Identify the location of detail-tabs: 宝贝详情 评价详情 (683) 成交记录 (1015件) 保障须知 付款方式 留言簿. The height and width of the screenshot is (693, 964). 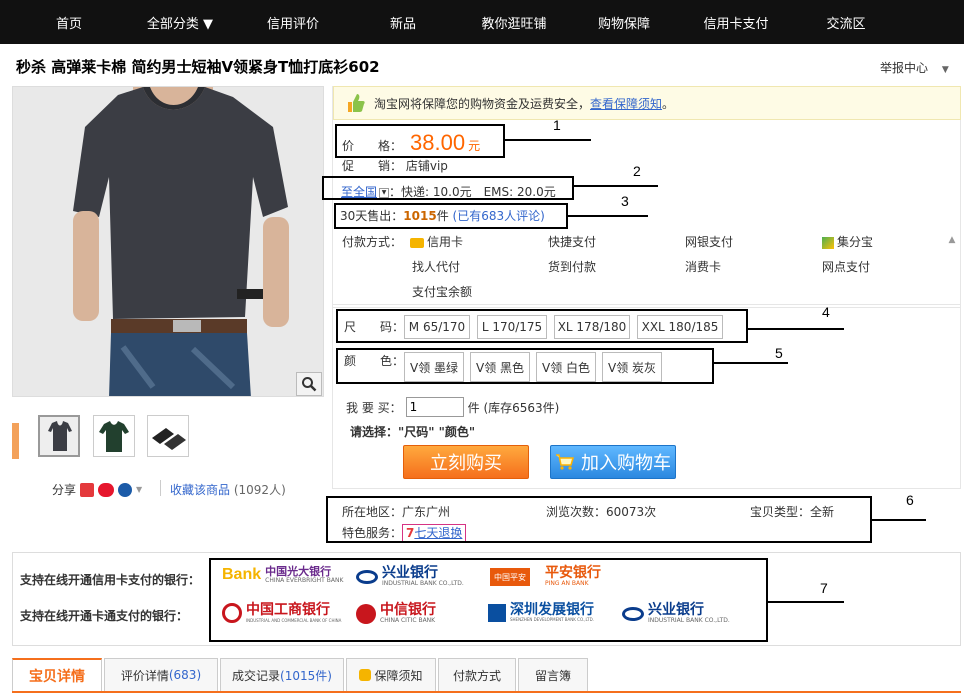
(486, 674).